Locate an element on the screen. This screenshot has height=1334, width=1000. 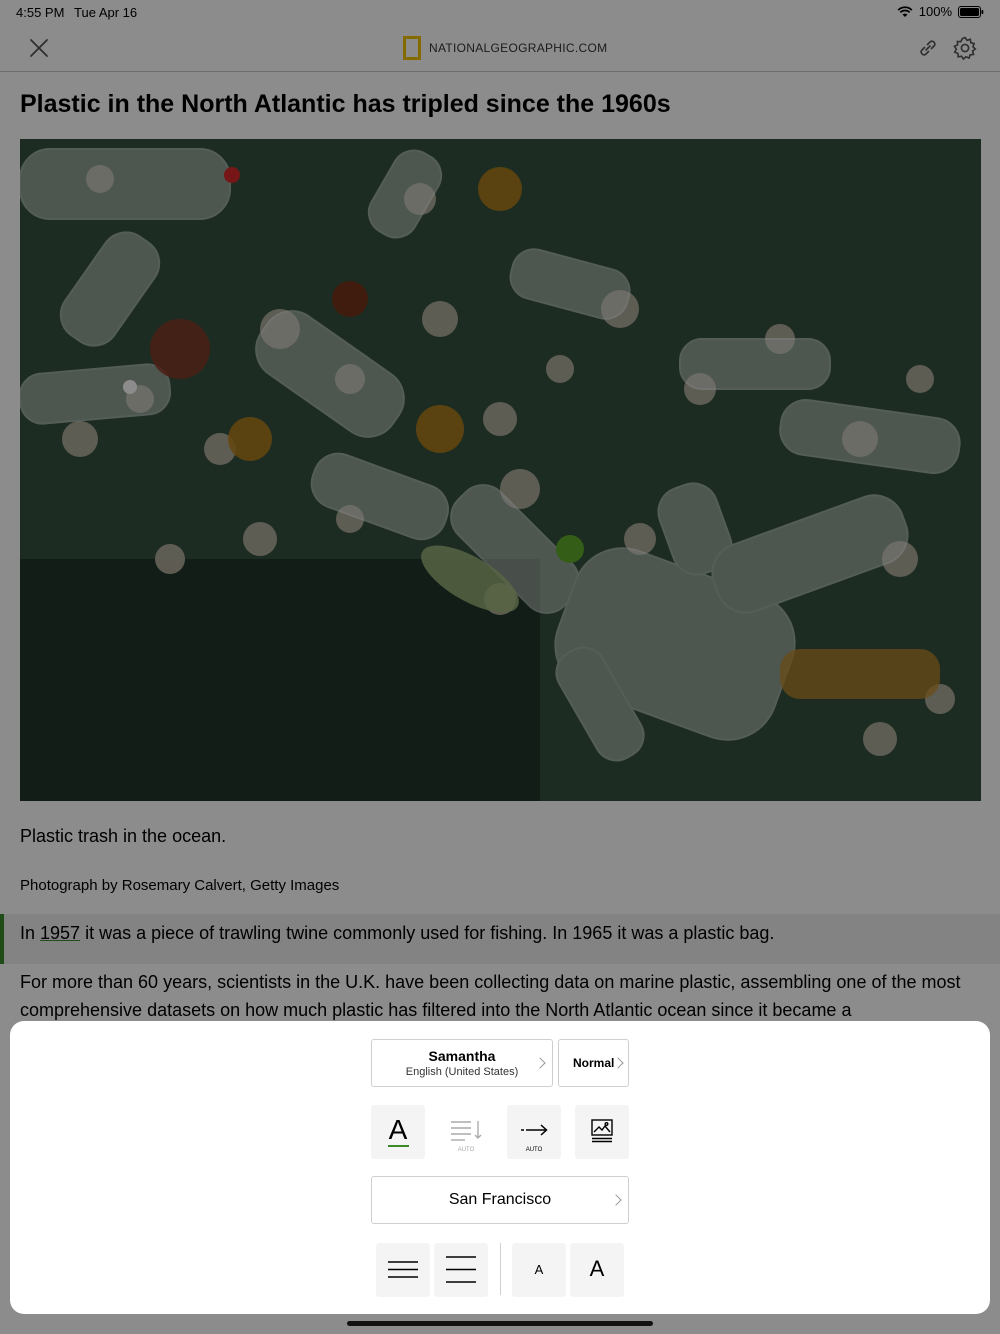
green-underline is located at coordinates (398, 1146).